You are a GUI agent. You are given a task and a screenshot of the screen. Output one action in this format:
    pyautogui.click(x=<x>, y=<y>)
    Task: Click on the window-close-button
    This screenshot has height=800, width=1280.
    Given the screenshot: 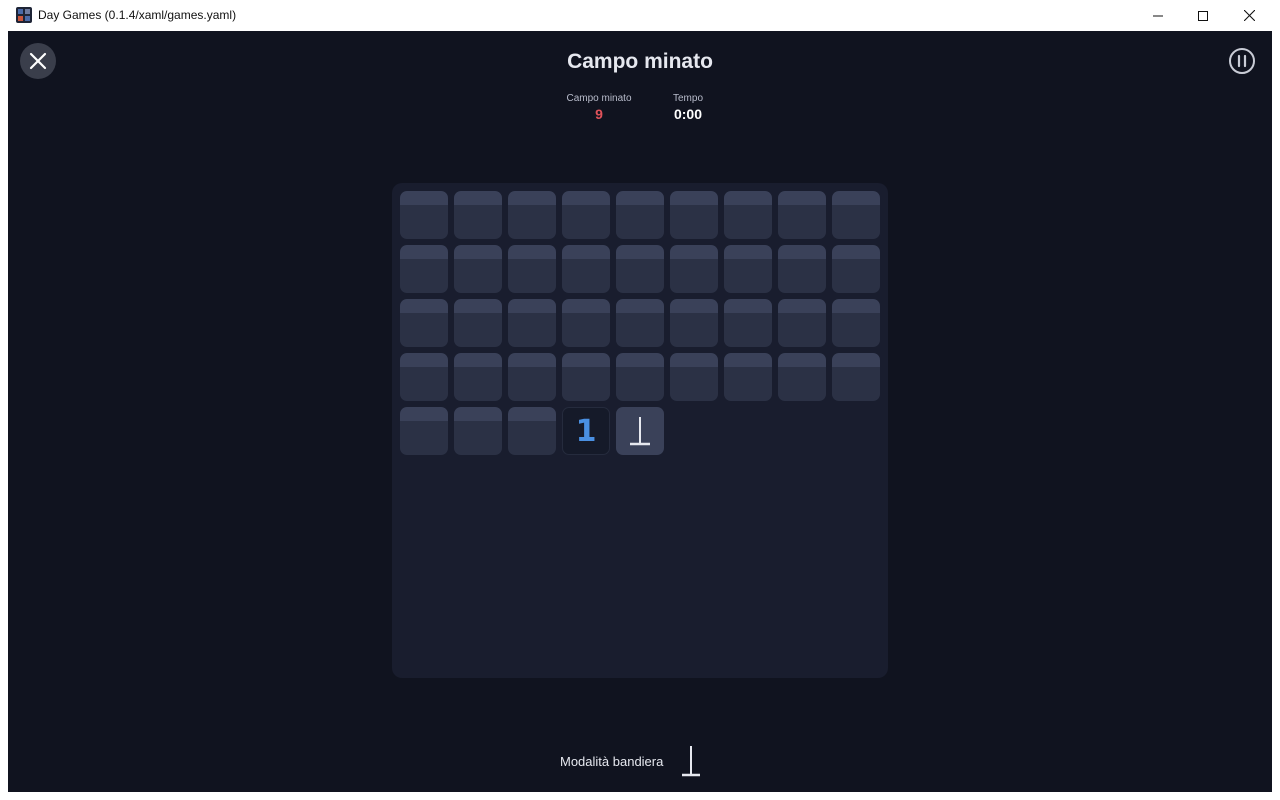 What is the action you would take?
    pyautogui.click(x=1249, y=15)
    